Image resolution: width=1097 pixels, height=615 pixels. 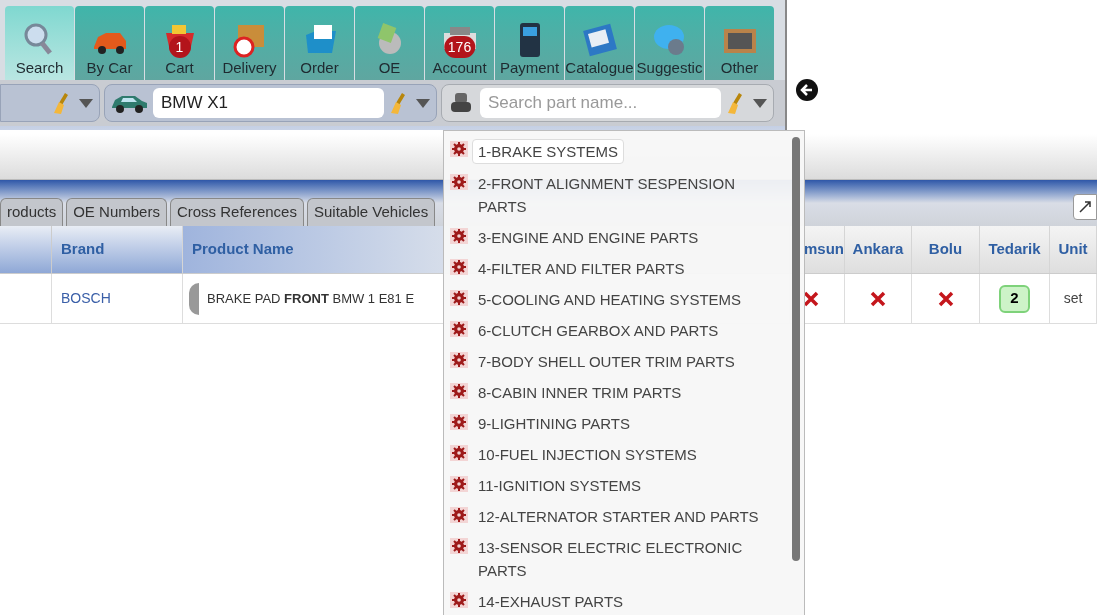 I want to click on count-badge: 1, so click(x=179, y=47).